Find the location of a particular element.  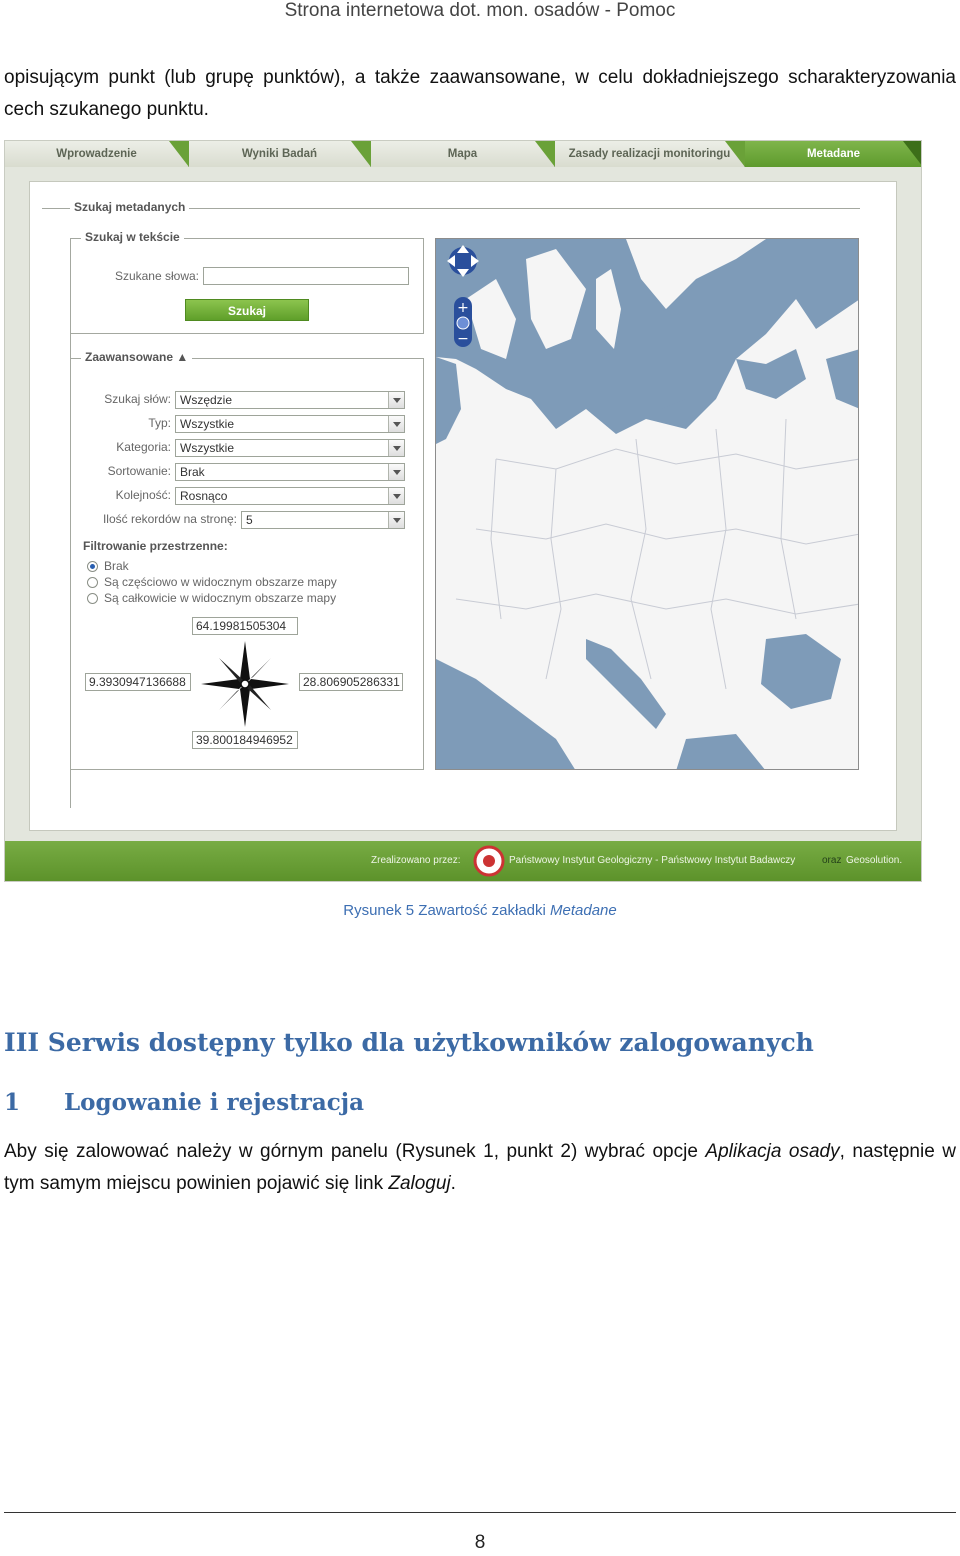

select-value: 5 is located at coordinates (249, 520).